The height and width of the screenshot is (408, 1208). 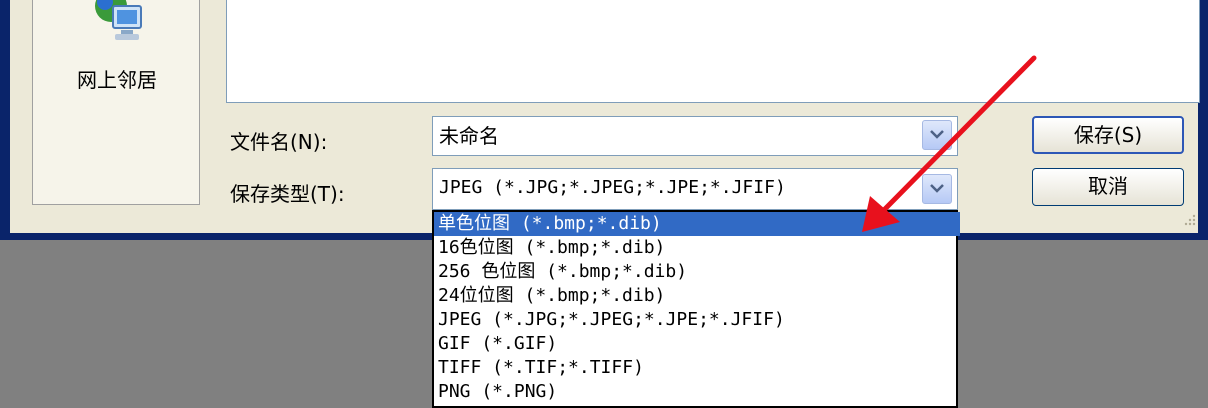 I want to click on filetype-dropdown-button, so click(x=937, y=189).